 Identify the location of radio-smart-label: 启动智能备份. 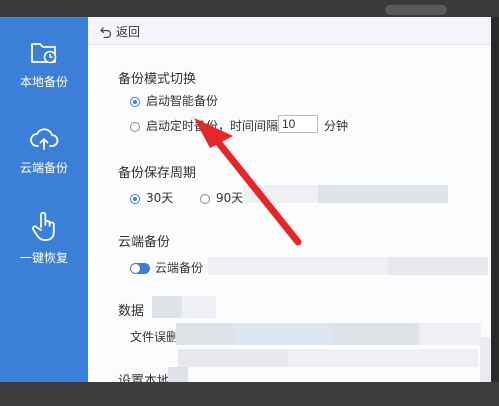
(182, 101).